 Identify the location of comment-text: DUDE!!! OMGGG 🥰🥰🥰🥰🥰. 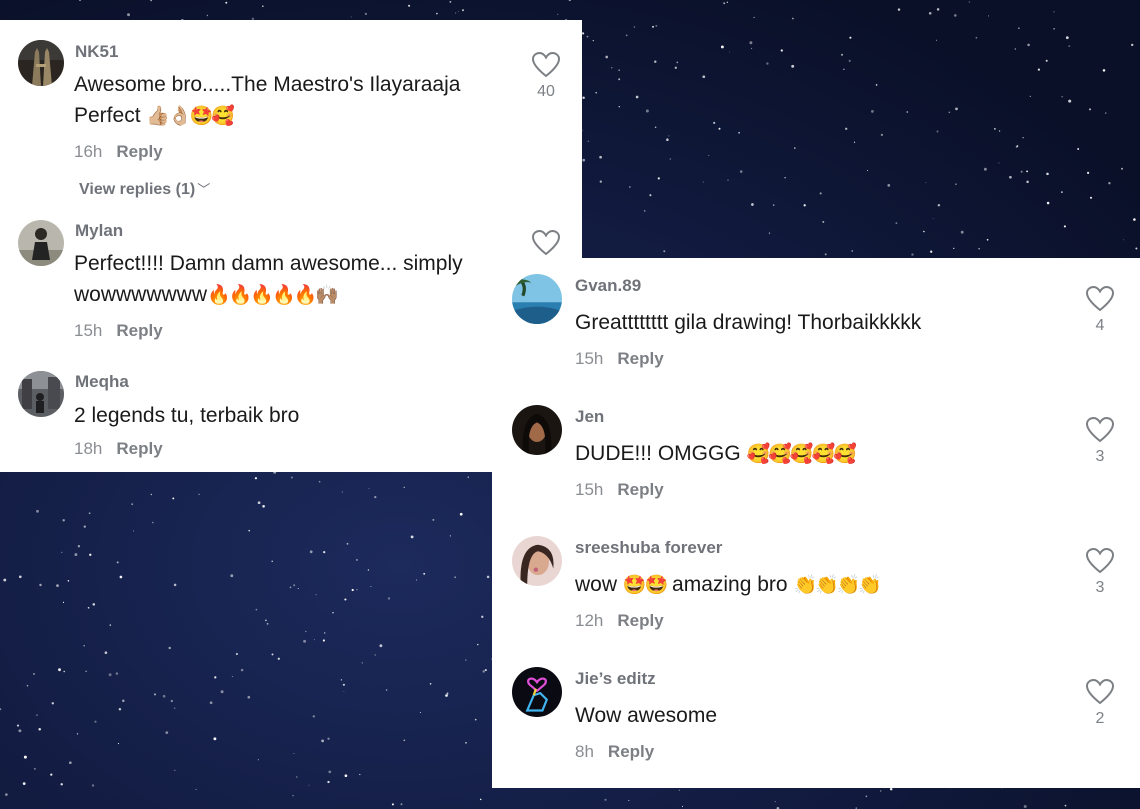
(716, 454).